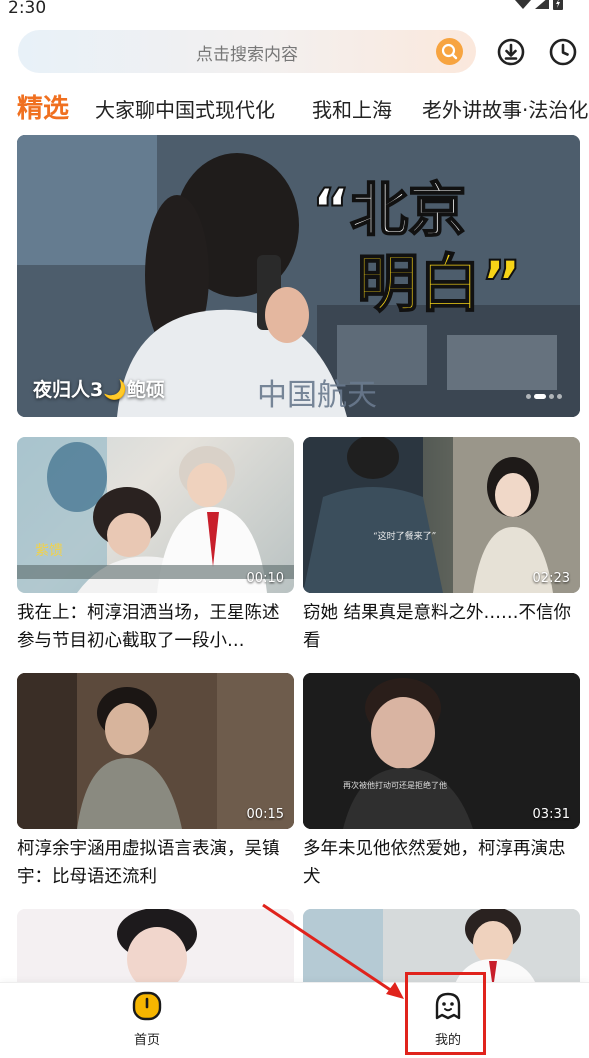  I want to click on search-icon, so click(449, 51).